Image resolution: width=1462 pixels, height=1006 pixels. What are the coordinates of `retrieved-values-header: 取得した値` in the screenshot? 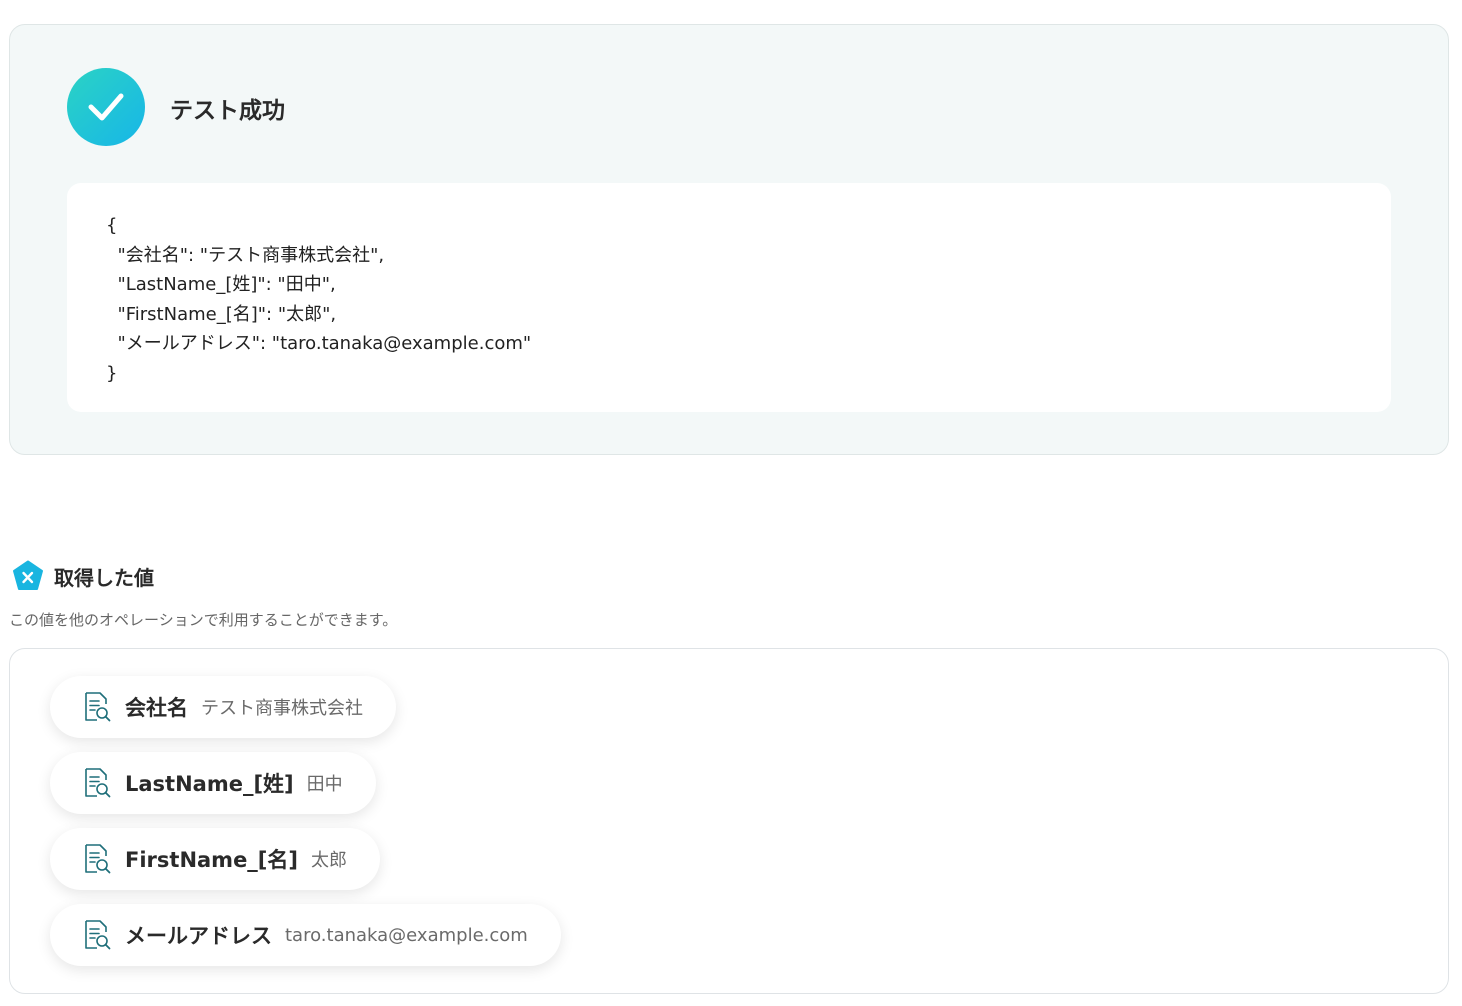 It's located at (83, 576).